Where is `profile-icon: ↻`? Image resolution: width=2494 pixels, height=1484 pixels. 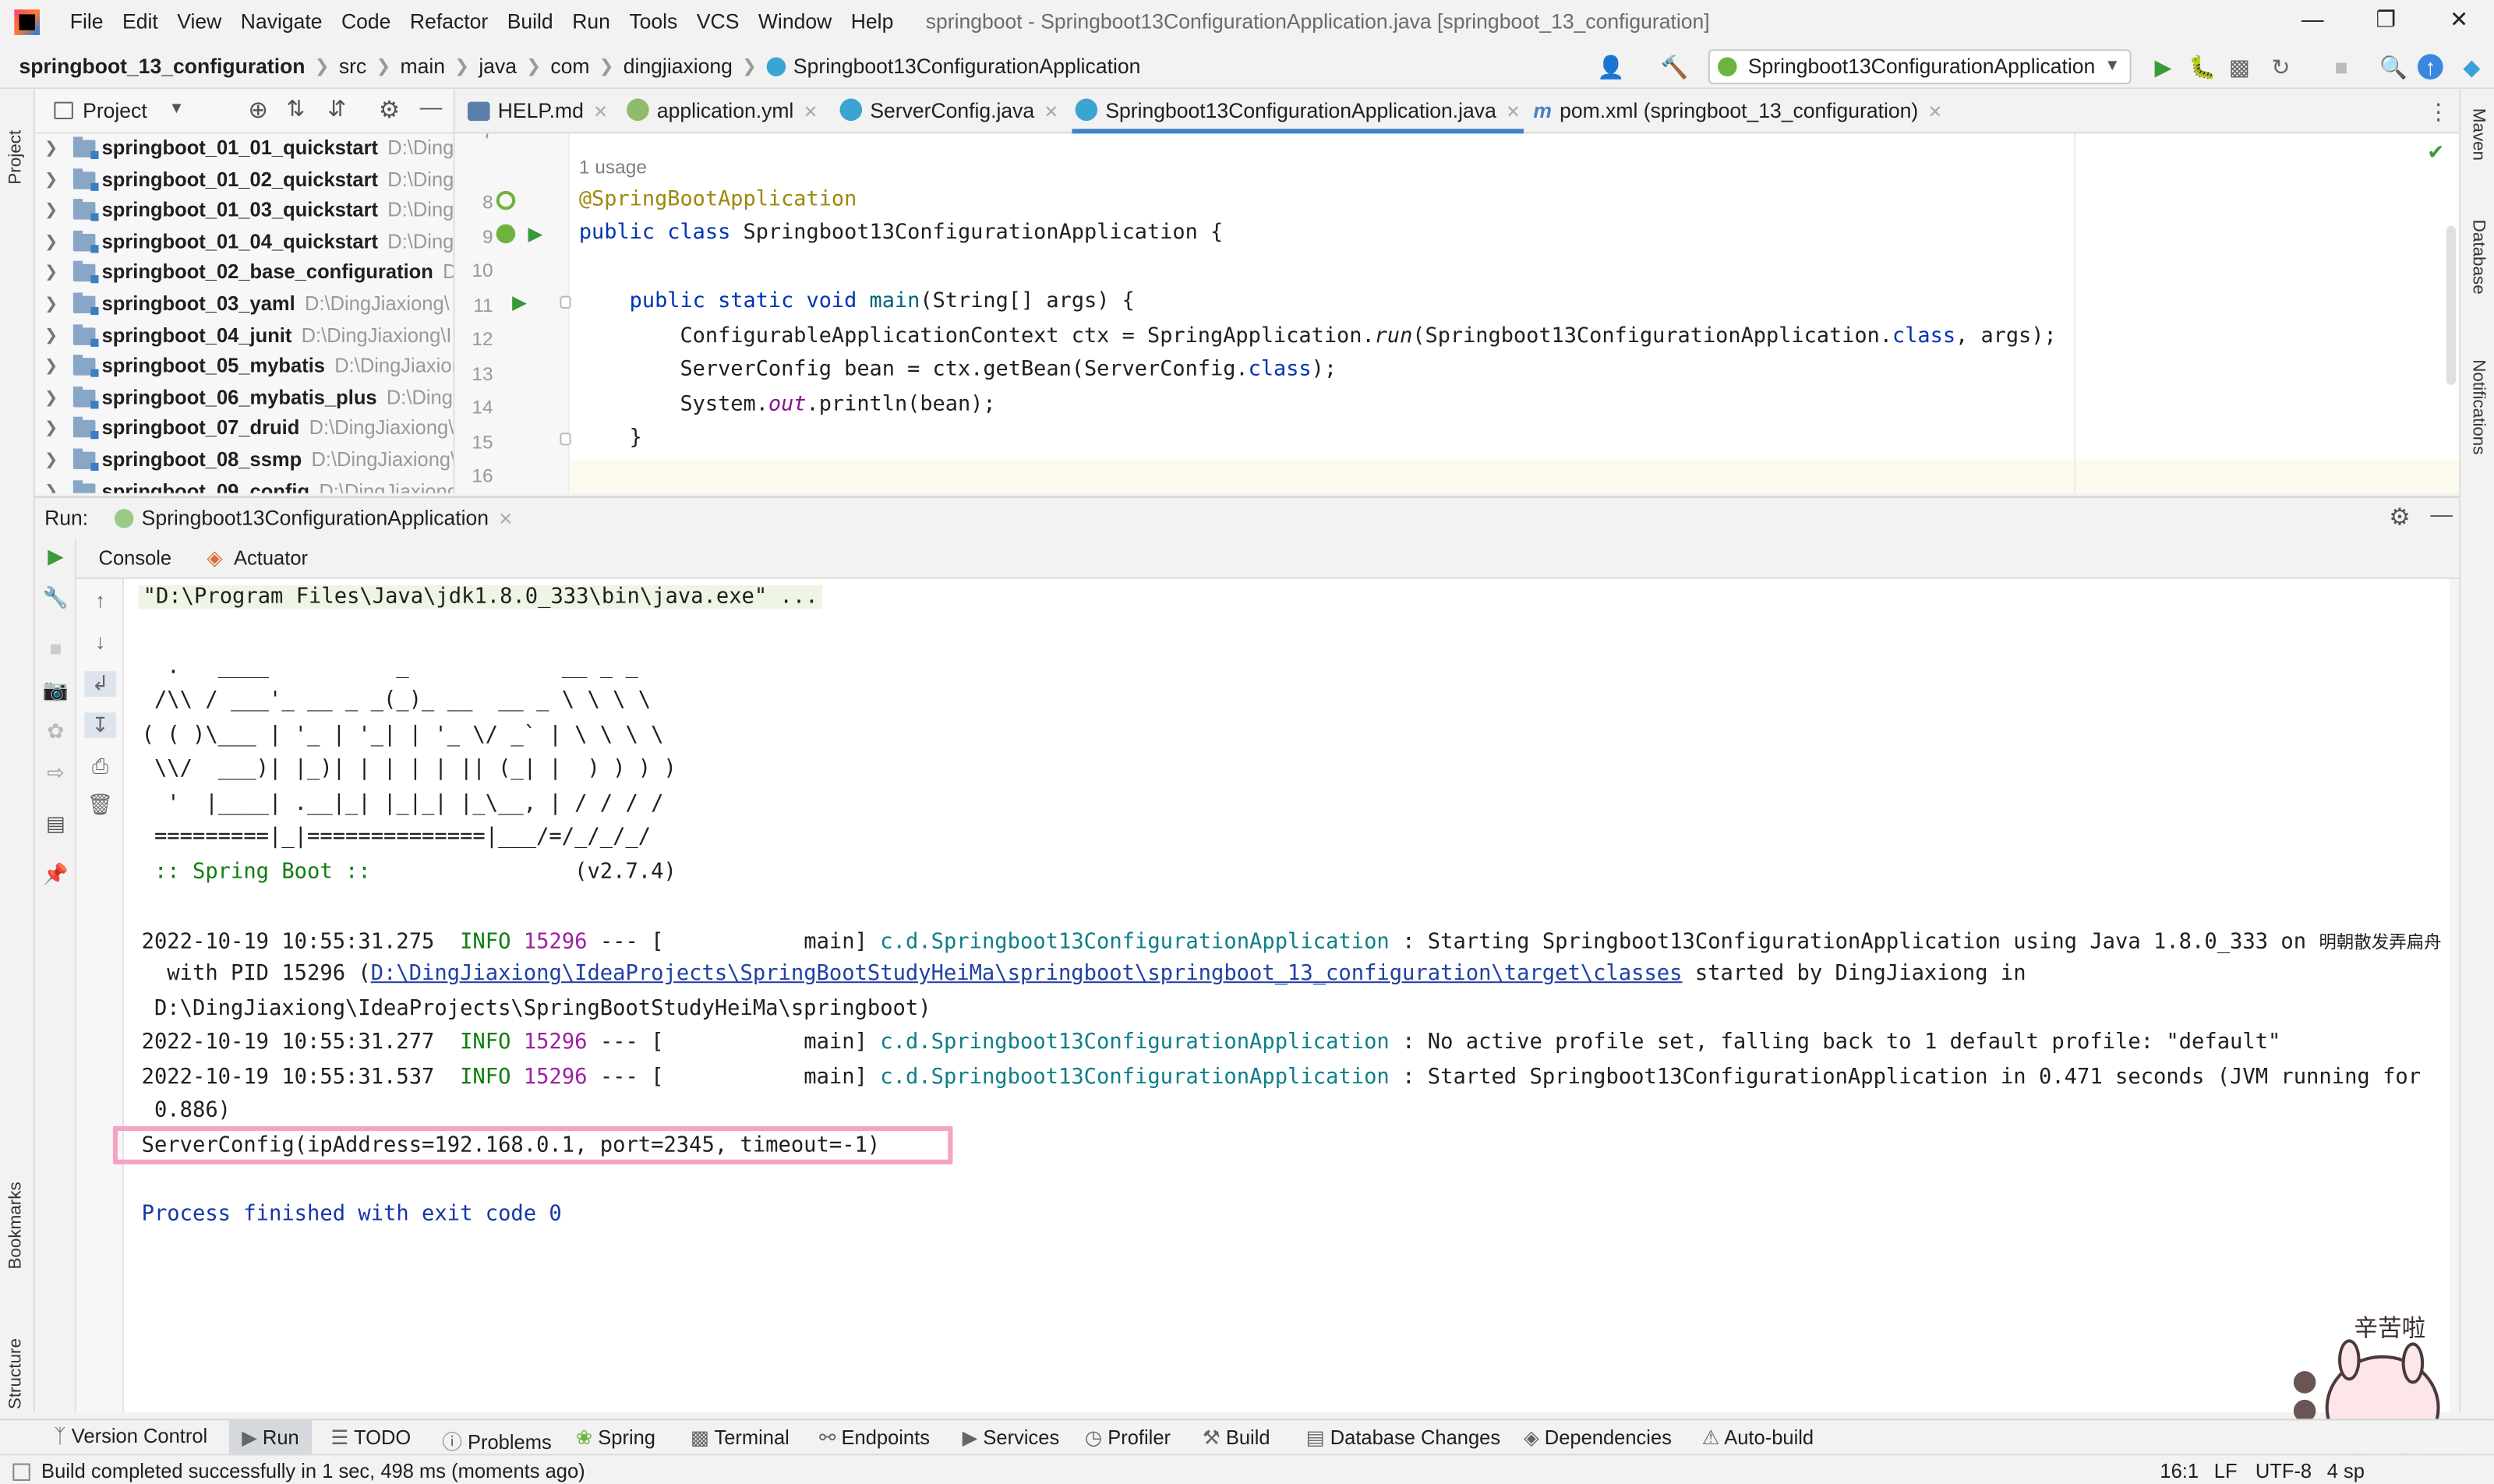 profile-icon: ↻ is located at coordinates (2281, 67).